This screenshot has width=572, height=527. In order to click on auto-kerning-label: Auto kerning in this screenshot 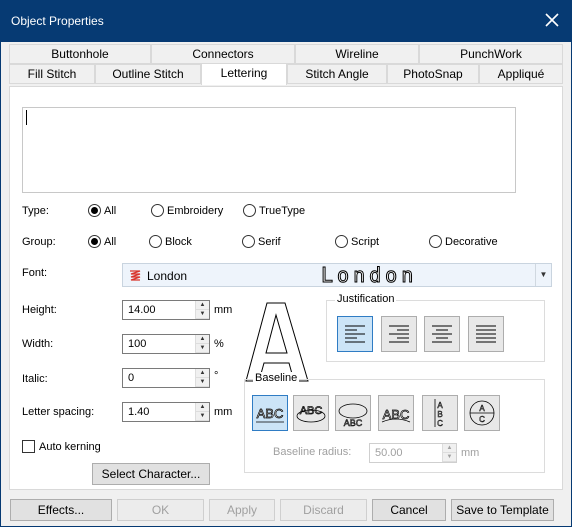, I will do `click(70, 446)`.